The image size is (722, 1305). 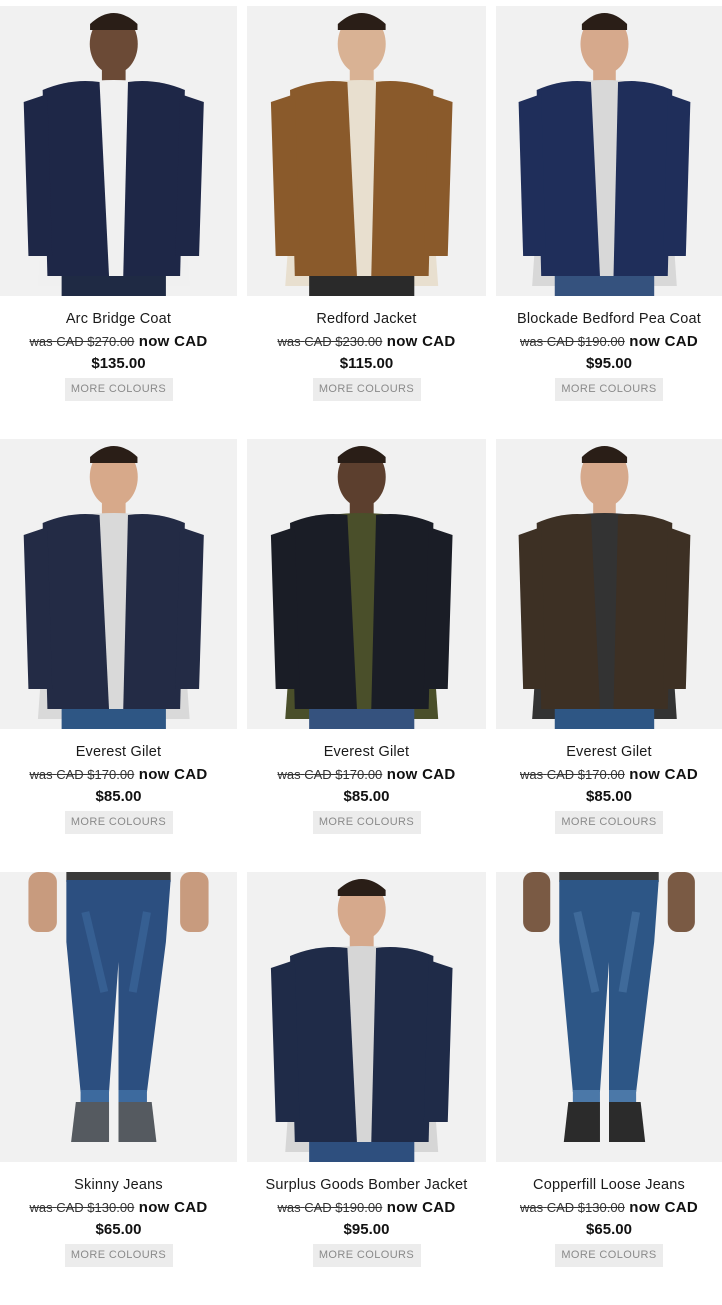 I want to click on price-line: was CAD $270.00 now CAD, so click(x=118, y=342).